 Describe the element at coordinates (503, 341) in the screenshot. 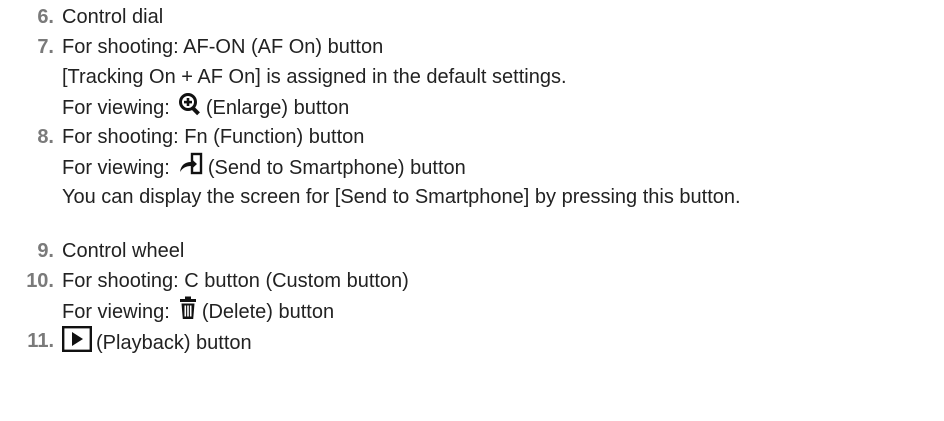

I see `item-text: (Playback) button` at that location.